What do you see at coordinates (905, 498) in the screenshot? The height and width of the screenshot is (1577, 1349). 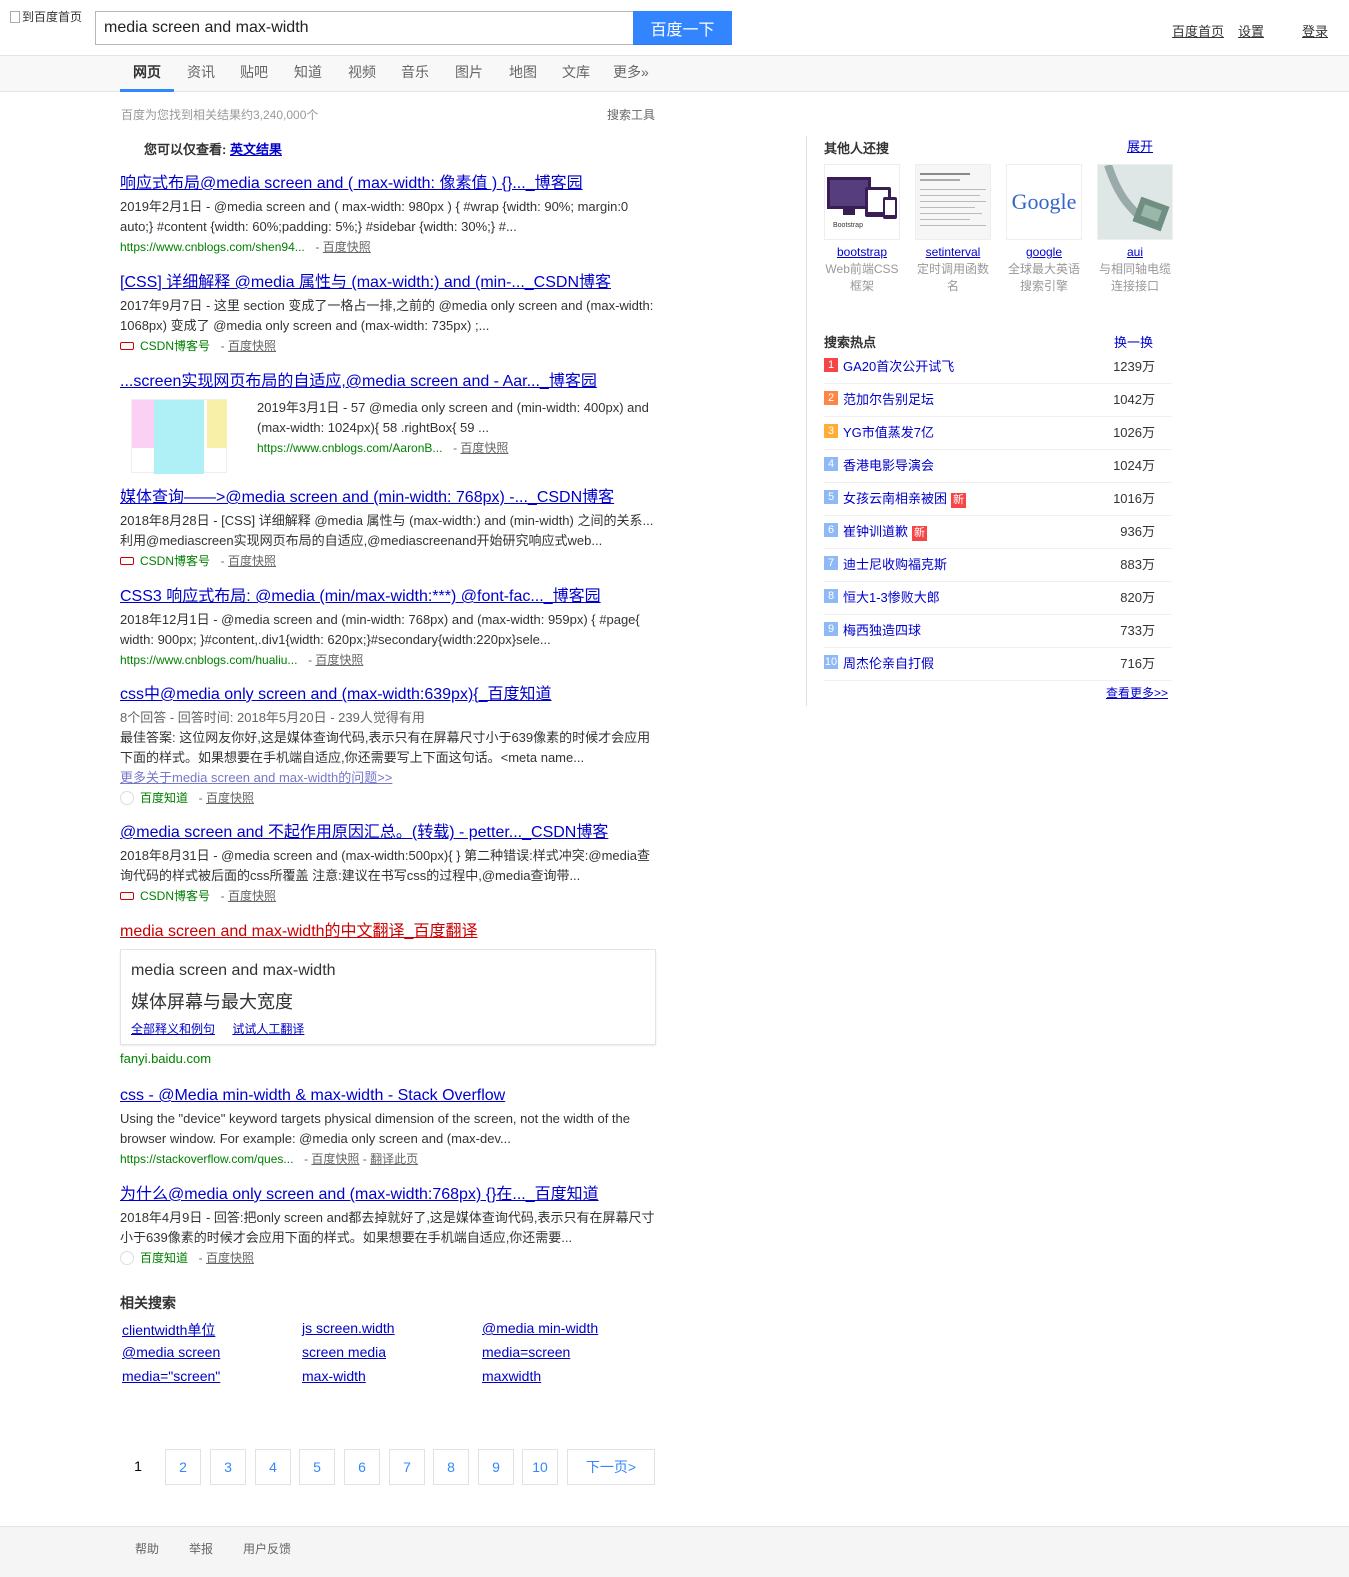 I see `hot-title: 女孩云南相亲被困新` at bounding box center [905, 498].